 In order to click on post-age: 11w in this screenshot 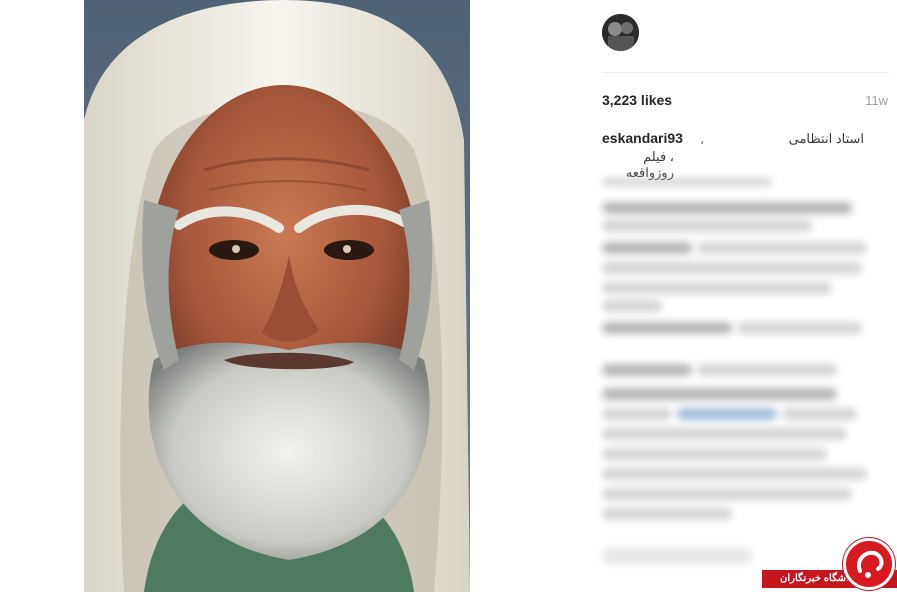, I will do `click(876, 100)`.